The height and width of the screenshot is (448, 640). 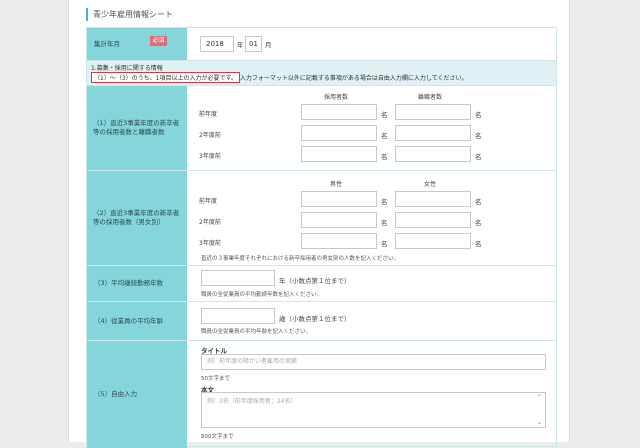 I want to click on section1-col-hired: 採用者数, so click(x=335, y=97).